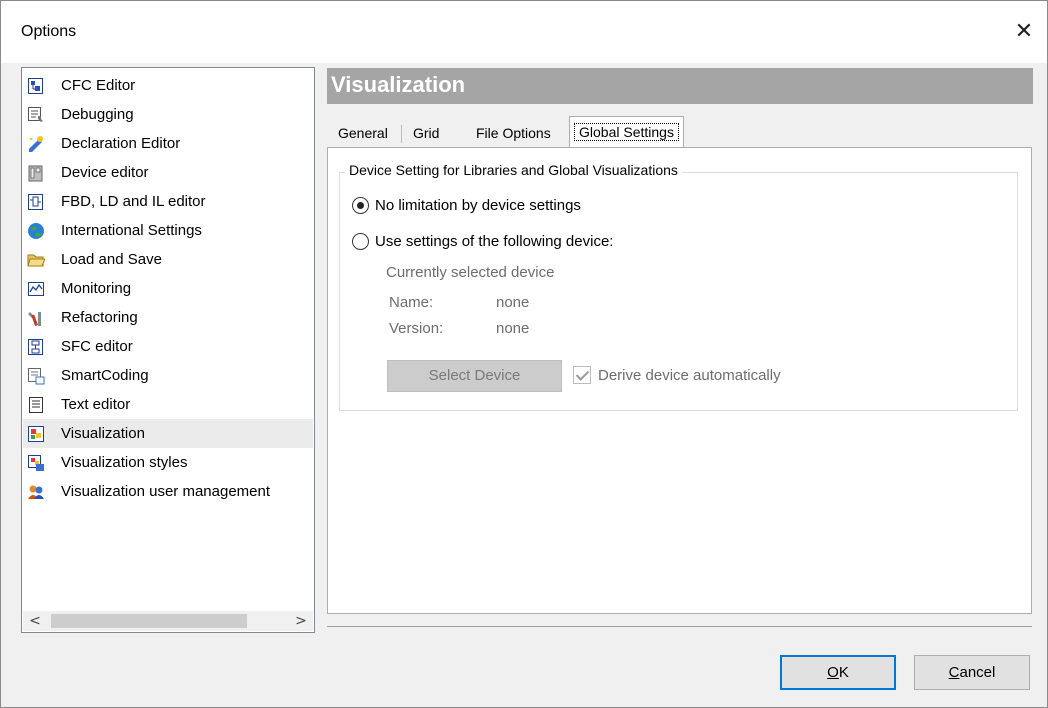  Describe the element at coordinates (168, 288) in the screenshot. I see `tree-item-monitoring: Monitoring` at that location.